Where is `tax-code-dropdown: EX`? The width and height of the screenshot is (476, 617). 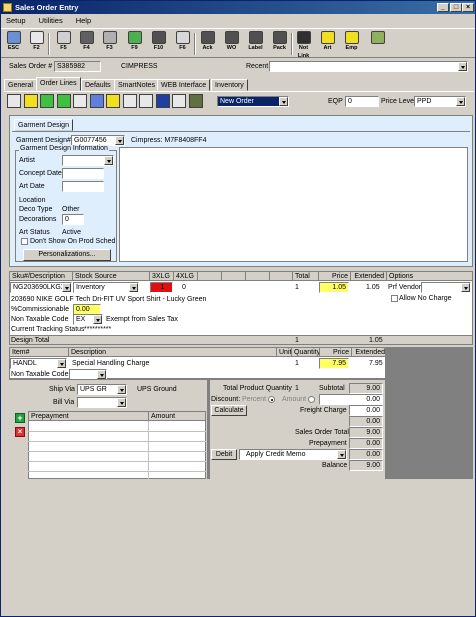 tax-code-dropdown: EX is located at coordinates (88, 319).